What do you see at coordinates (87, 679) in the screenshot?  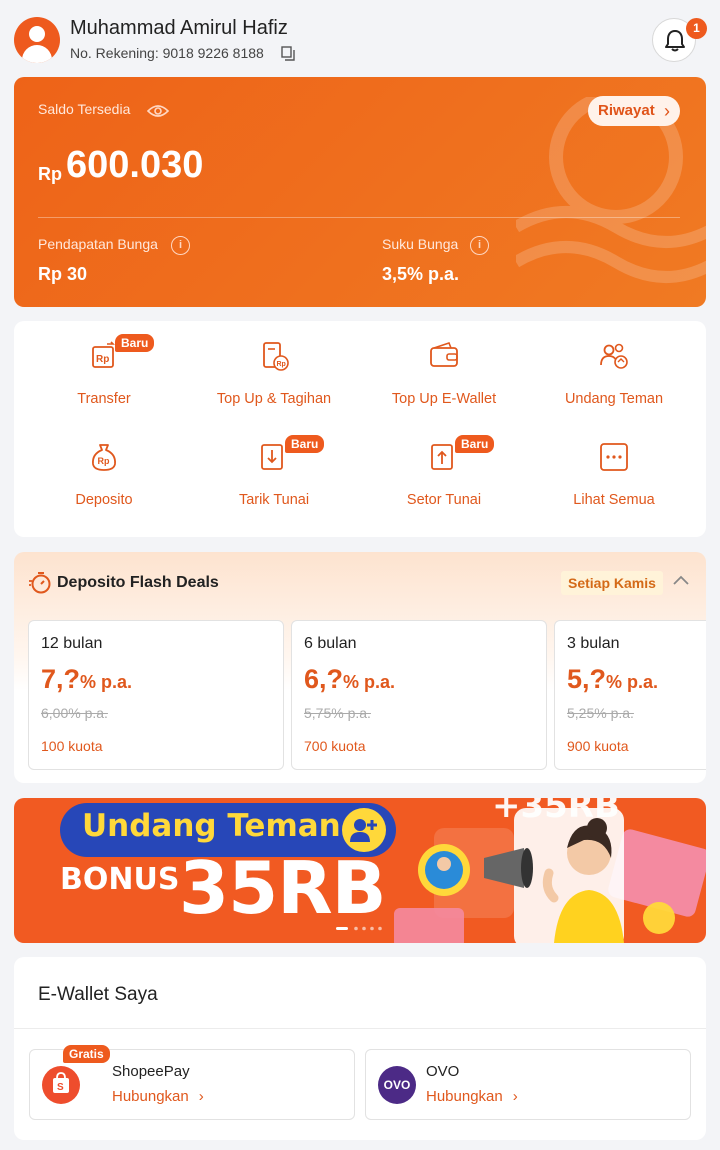 I see `deal-rate: 7,?% p.a.` at bounding box center [87, 679].